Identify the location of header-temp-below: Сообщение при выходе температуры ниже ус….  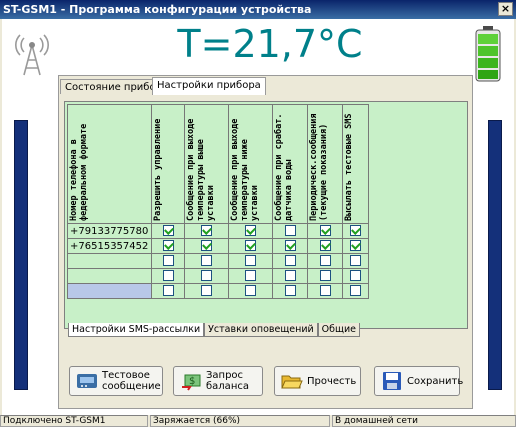
(250, 164).